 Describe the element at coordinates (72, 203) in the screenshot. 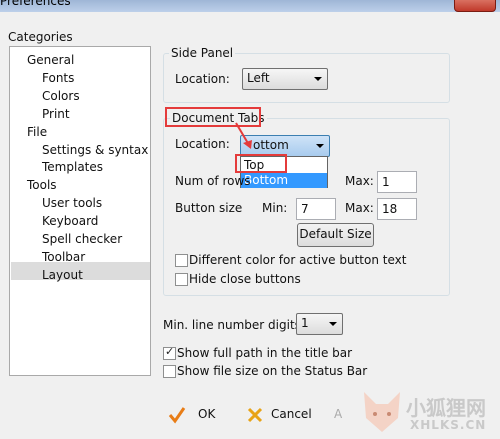

I see `category-item-user-tools: User tools` at that location.